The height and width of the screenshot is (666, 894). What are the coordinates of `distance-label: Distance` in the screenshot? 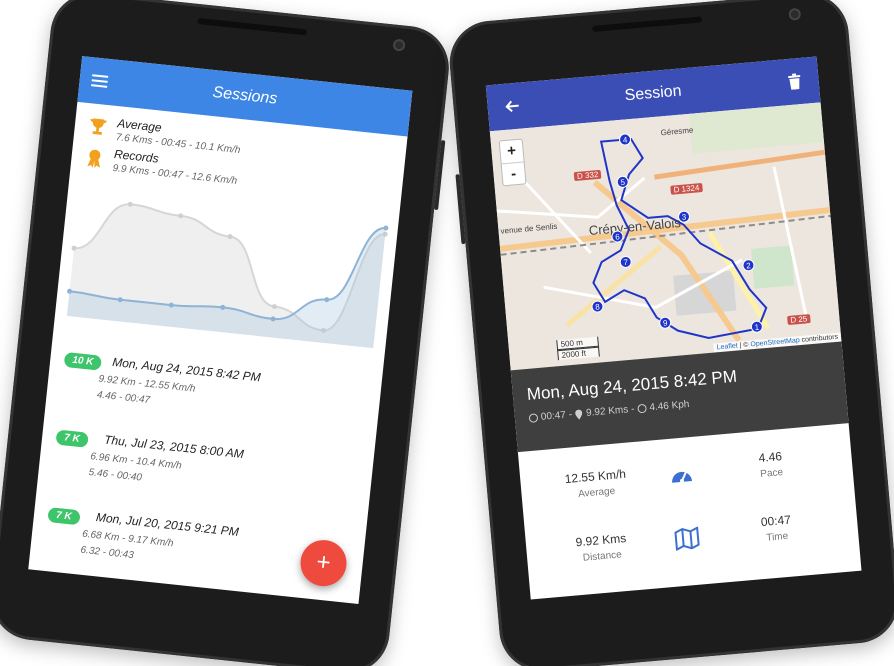 It's located at (602, 556).